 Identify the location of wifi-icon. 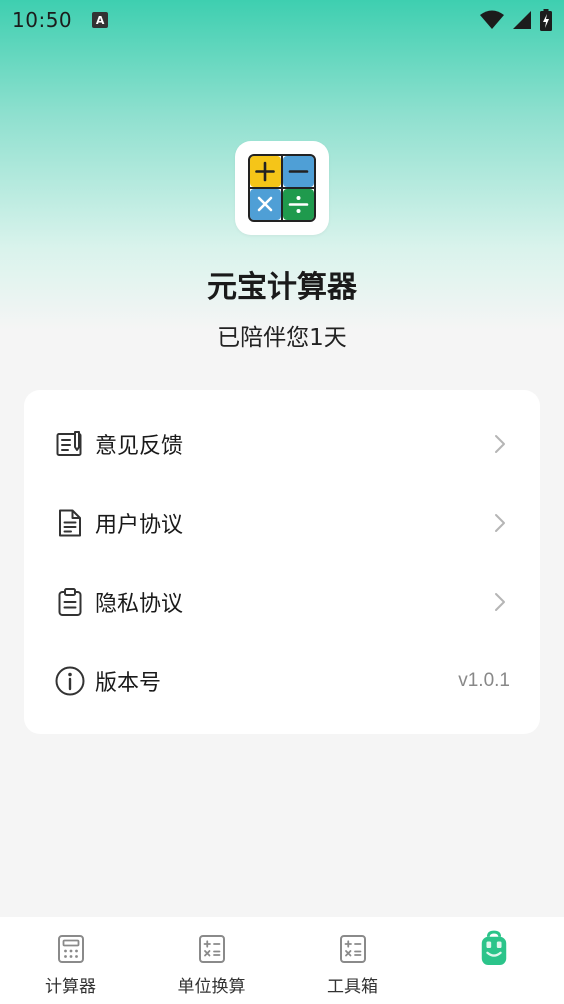
(492, 19).